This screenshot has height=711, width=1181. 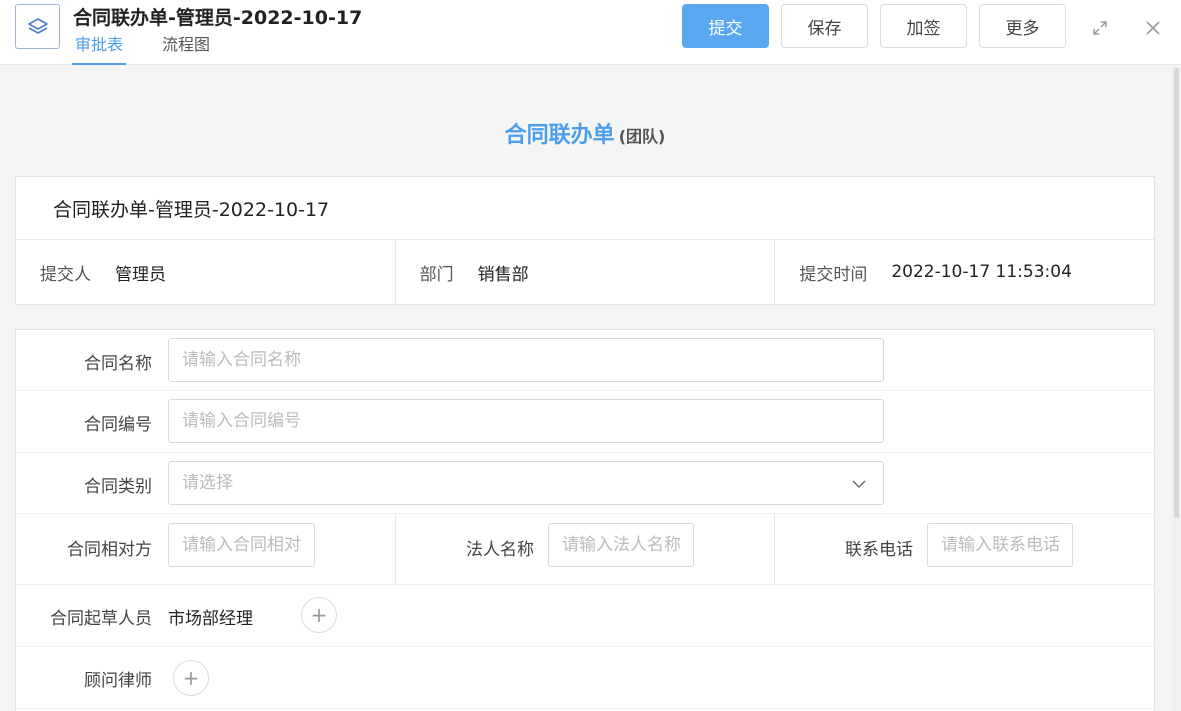 What do you see at coordinates (585, 616) in the screenshot?
I see `drafter-row: 合同起草人员 市场部经理 +` at bounding box center [585, 616].